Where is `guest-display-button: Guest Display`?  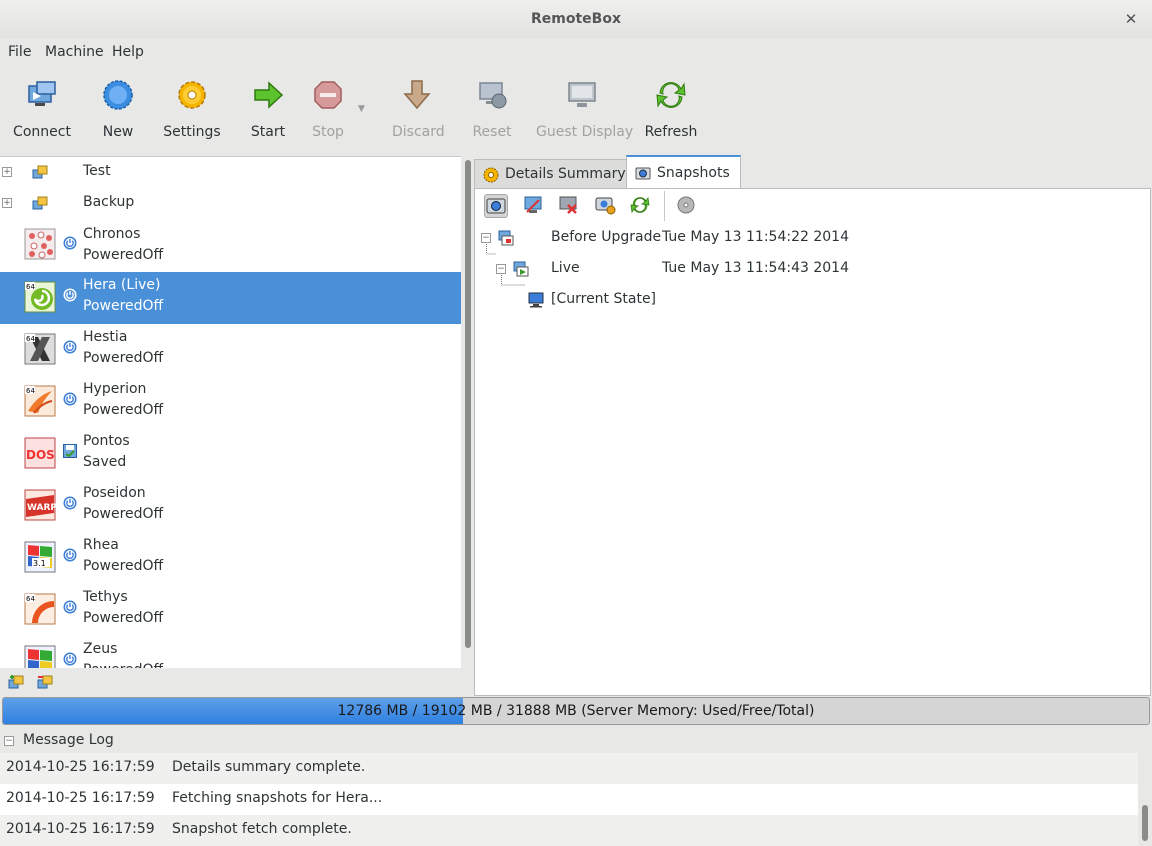 guest-display-button: Guest Display is located at coordinates (584, 114).